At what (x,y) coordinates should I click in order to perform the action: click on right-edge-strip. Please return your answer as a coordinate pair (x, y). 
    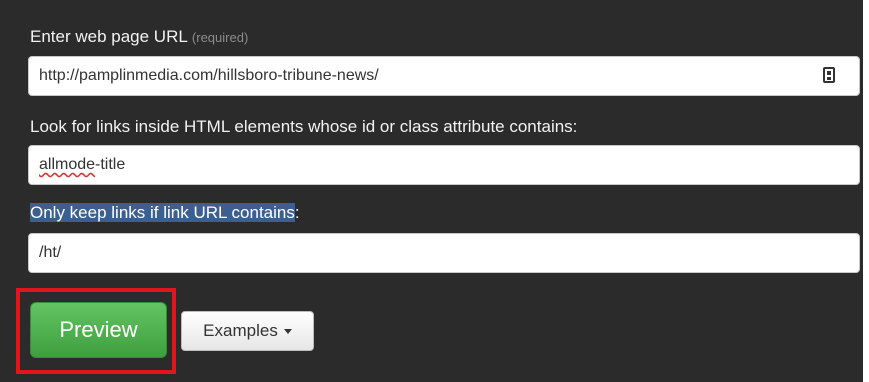
    Looking at the image, I should click on (866, 191).